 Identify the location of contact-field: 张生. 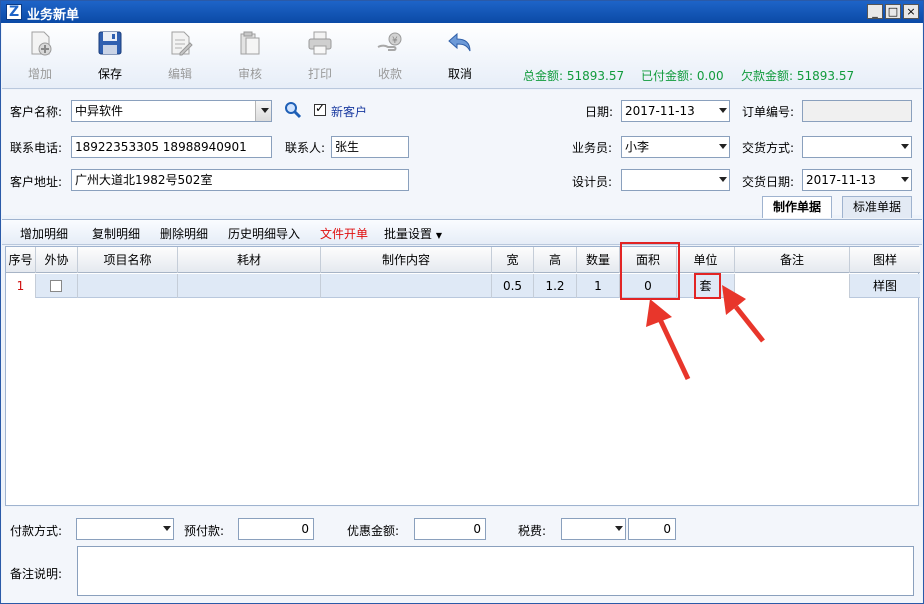
(370, 147).